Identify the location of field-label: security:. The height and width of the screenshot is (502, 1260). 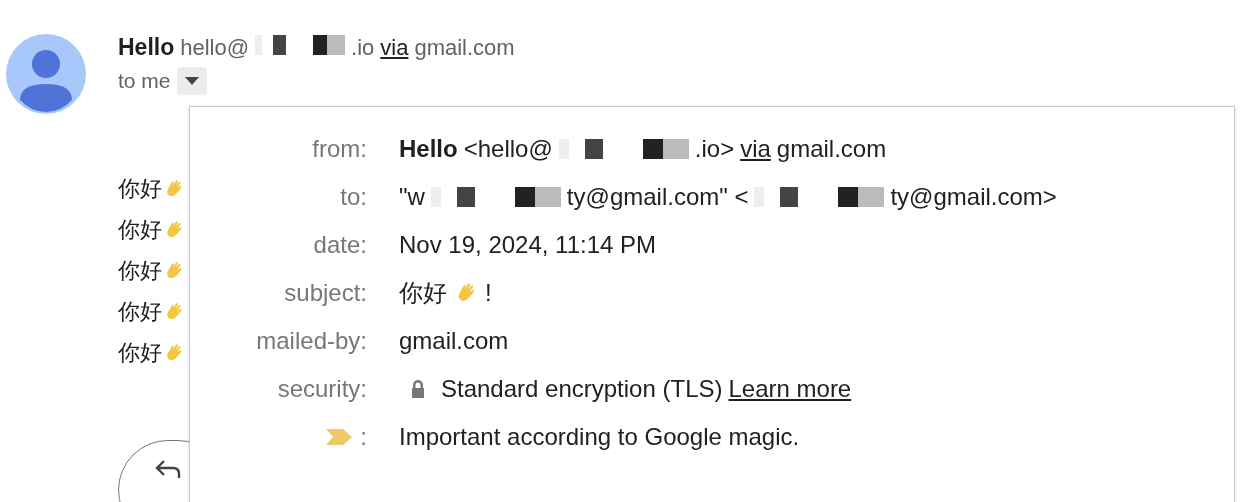
(322, 388).